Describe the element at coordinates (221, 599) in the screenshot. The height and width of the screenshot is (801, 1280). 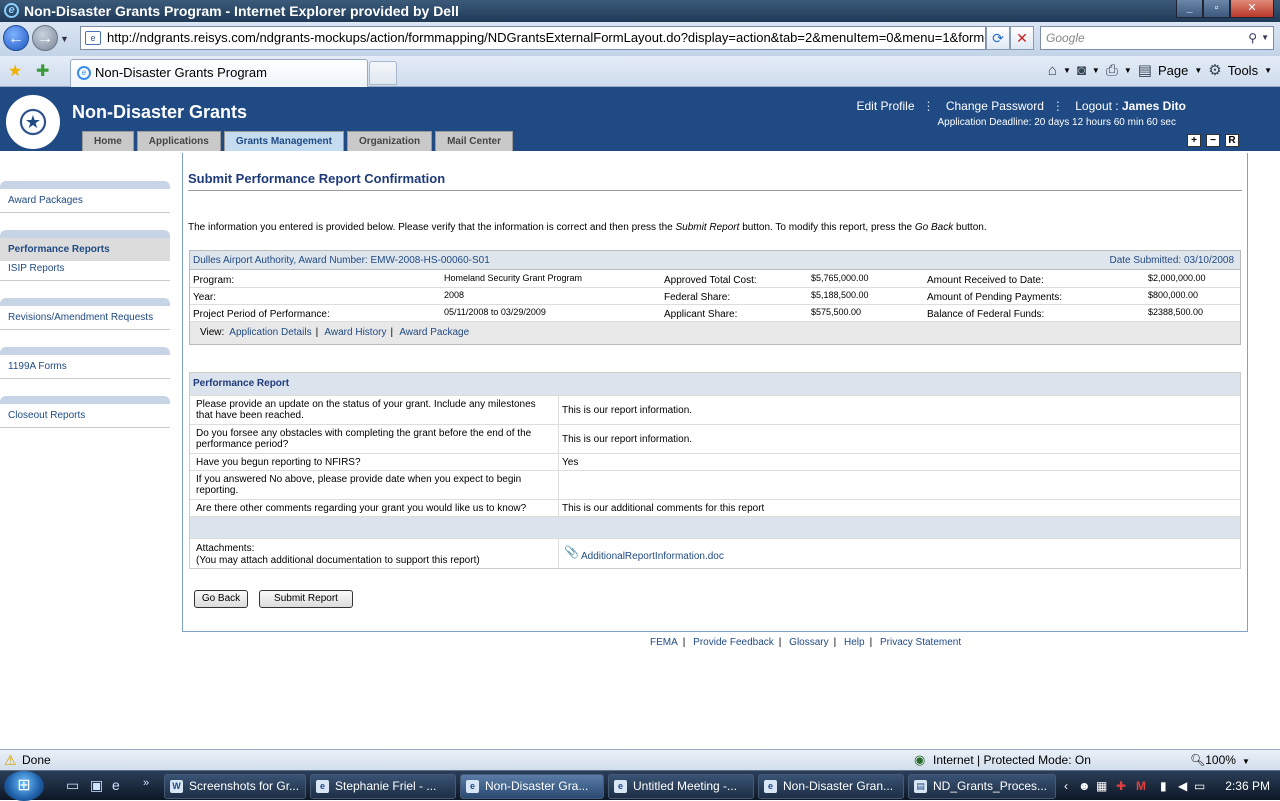
I see `go-back-button: Go Back` at that location.